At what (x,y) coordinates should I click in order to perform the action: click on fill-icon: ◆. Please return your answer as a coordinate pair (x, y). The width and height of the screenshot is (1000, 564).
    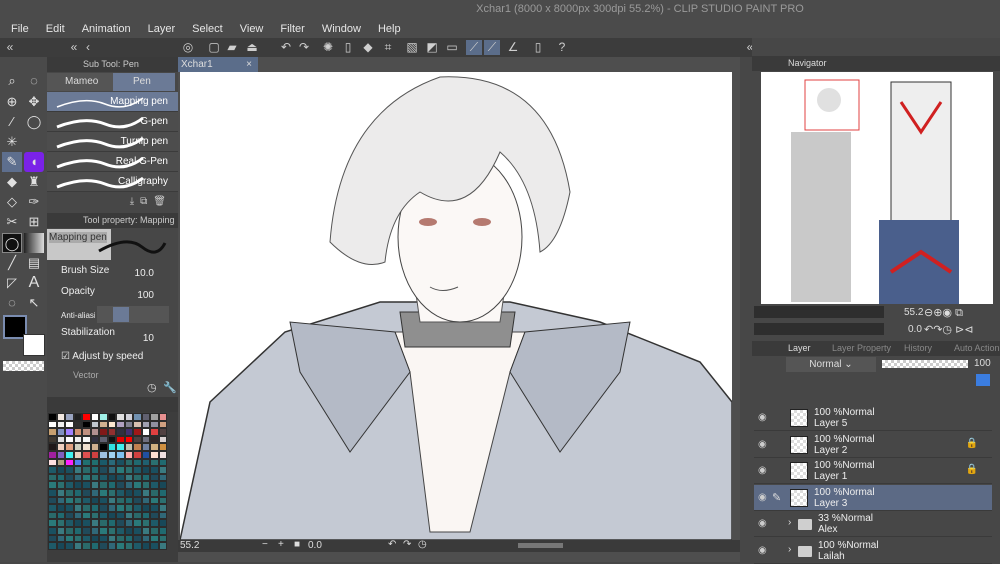
    Looking at the image, I should click on (368, 47).